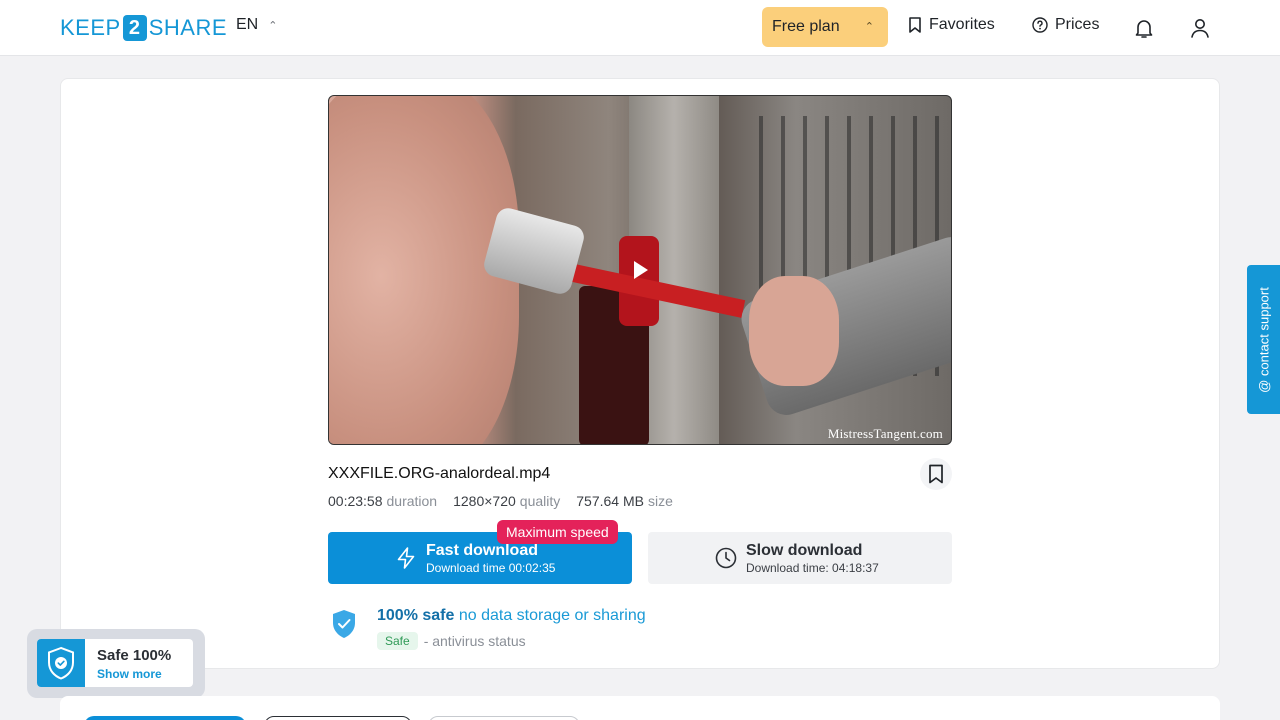 The image size is (1280, 720). What do you see at coordinates (482, 550) in the screenshot?
I see `fast-download-title: Fast download` at bounding box center [482, 550].